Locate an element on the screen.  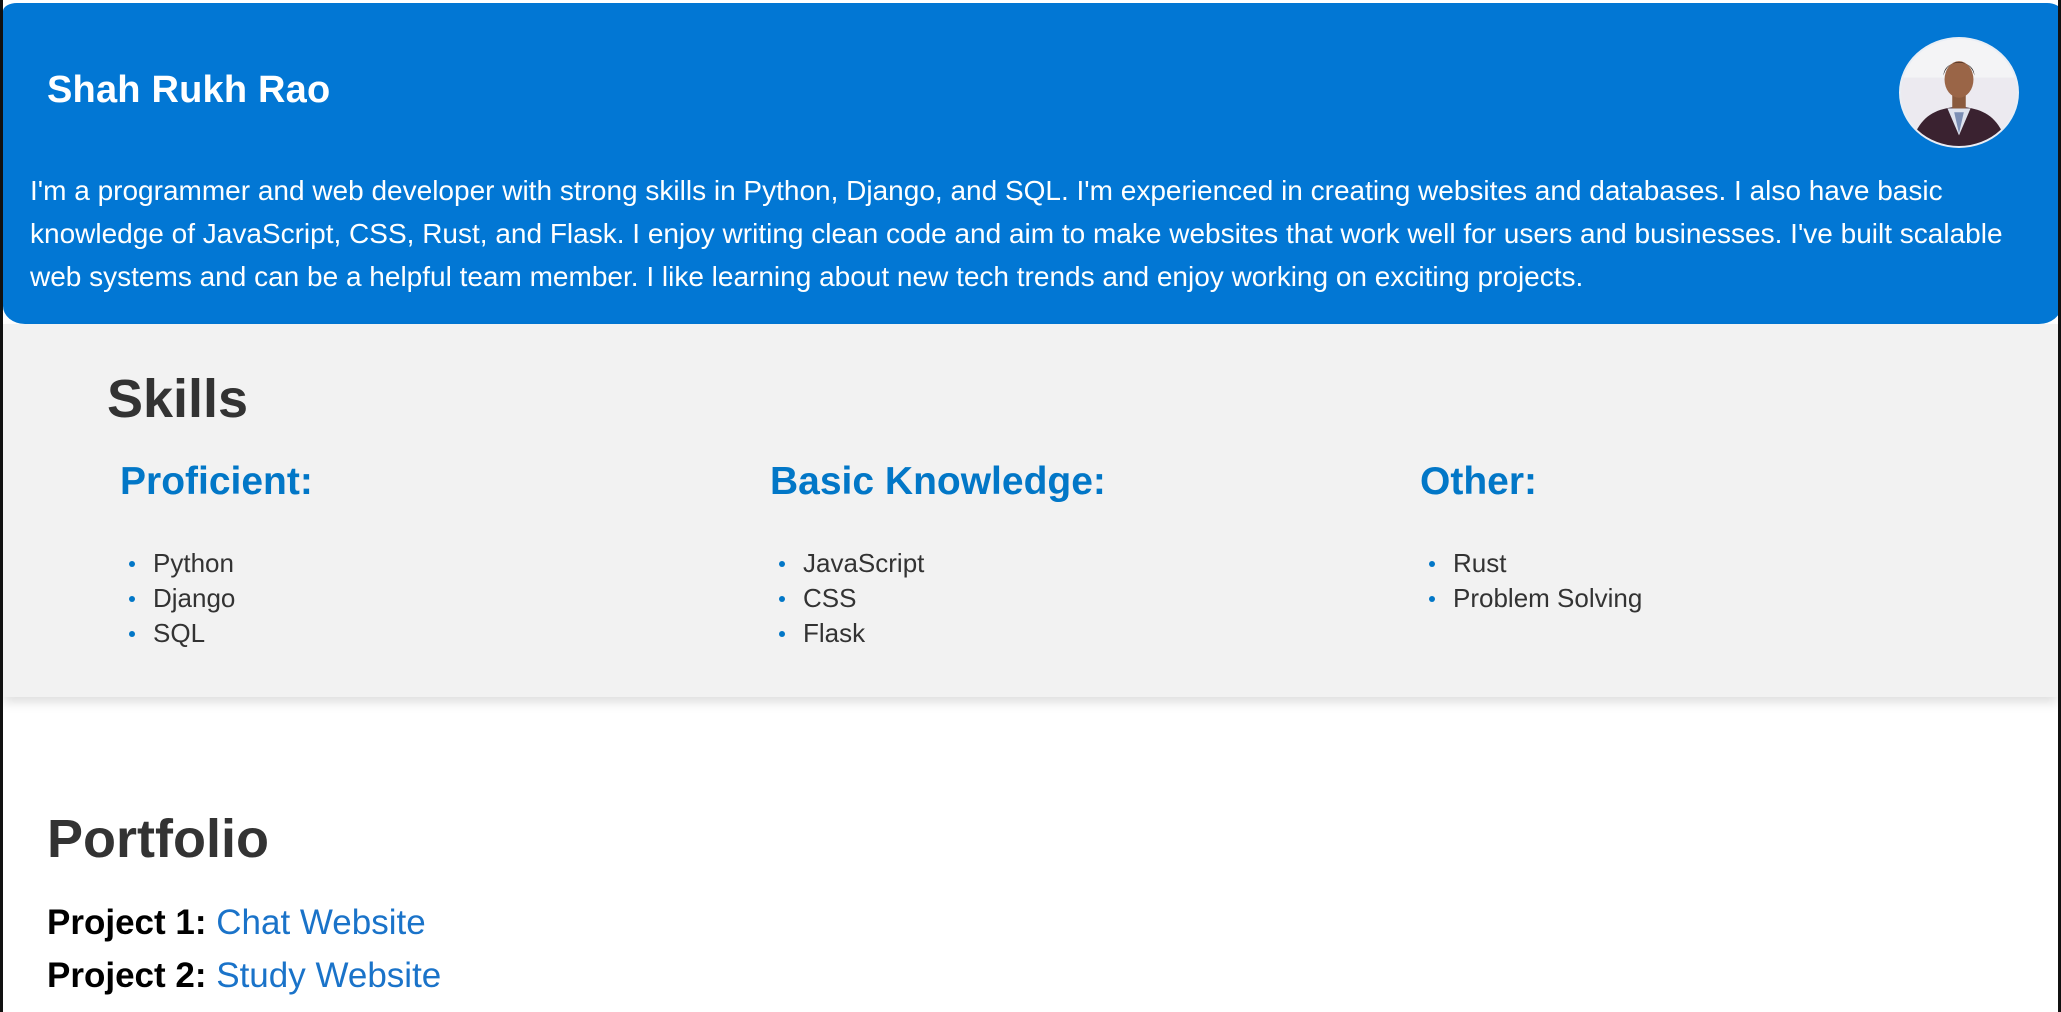
skill-item: Django is located at coordinates (410, 598).